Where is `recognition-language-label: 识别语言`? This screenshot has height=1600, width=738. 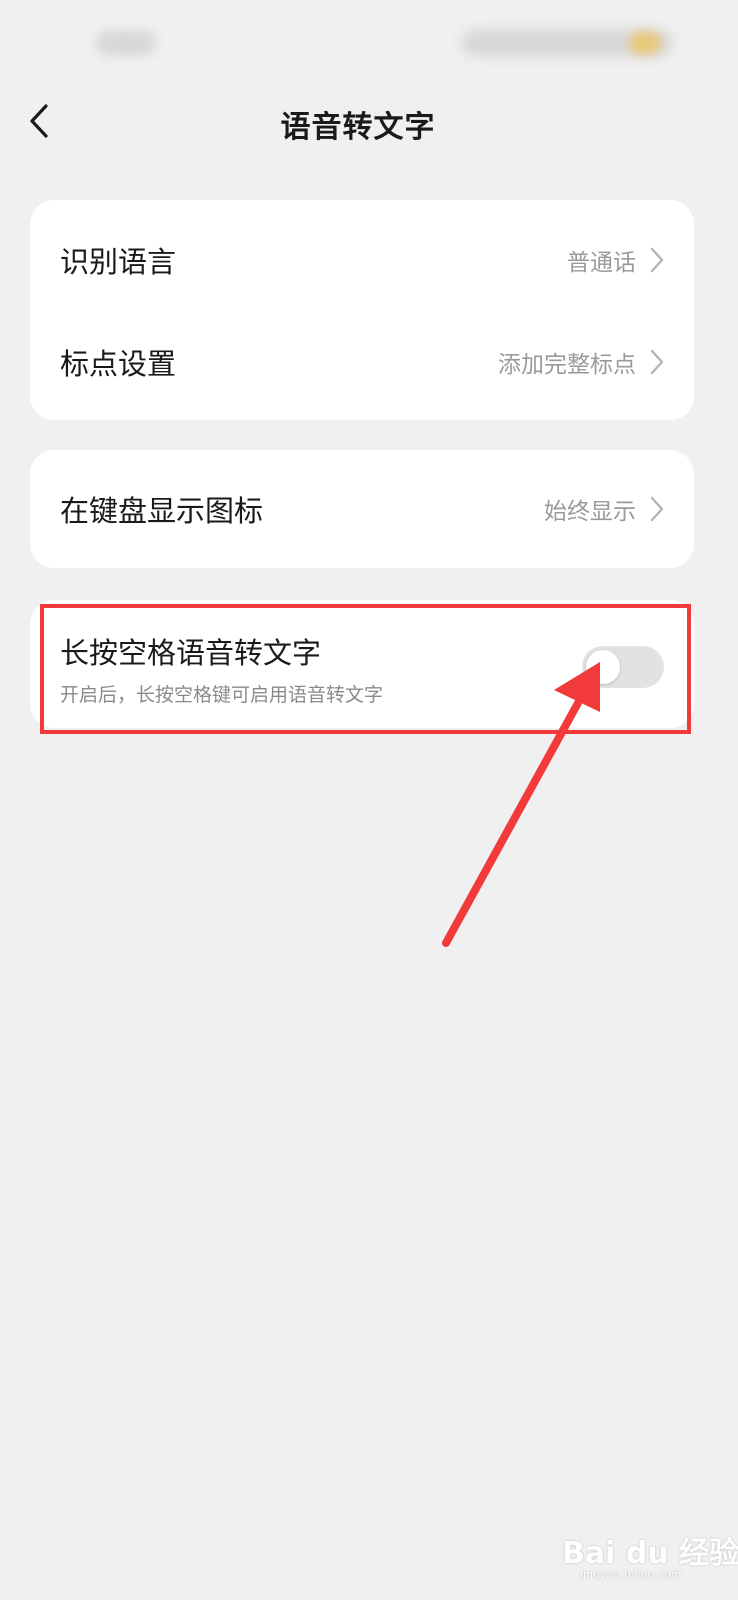
recognition-language-label: 识别语言 is located at coordinates (118, 262).